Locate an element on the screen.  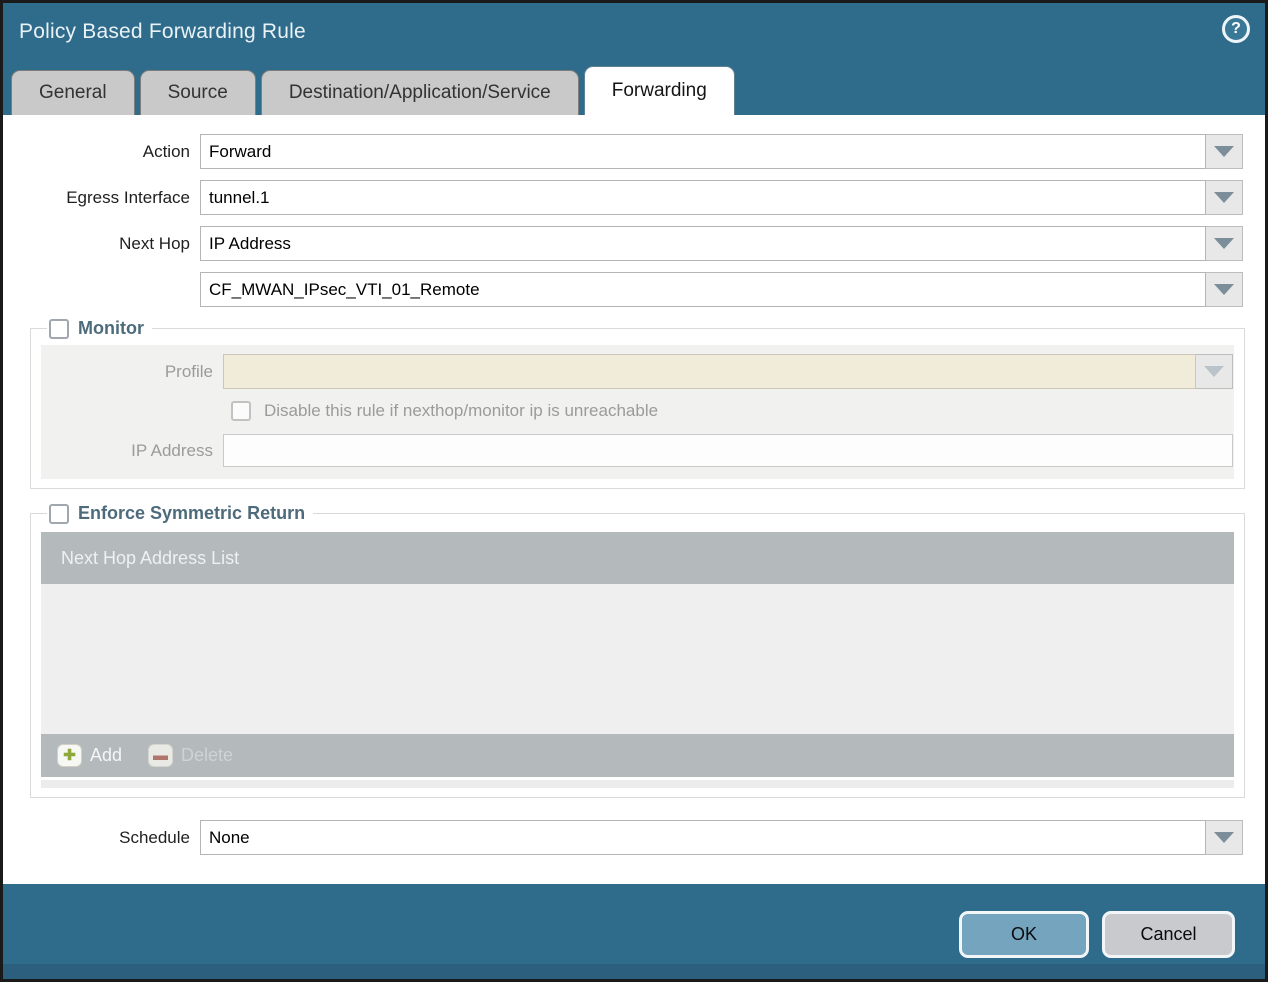
next-hop-label: Next Hop is located at coordinates (154, 243).